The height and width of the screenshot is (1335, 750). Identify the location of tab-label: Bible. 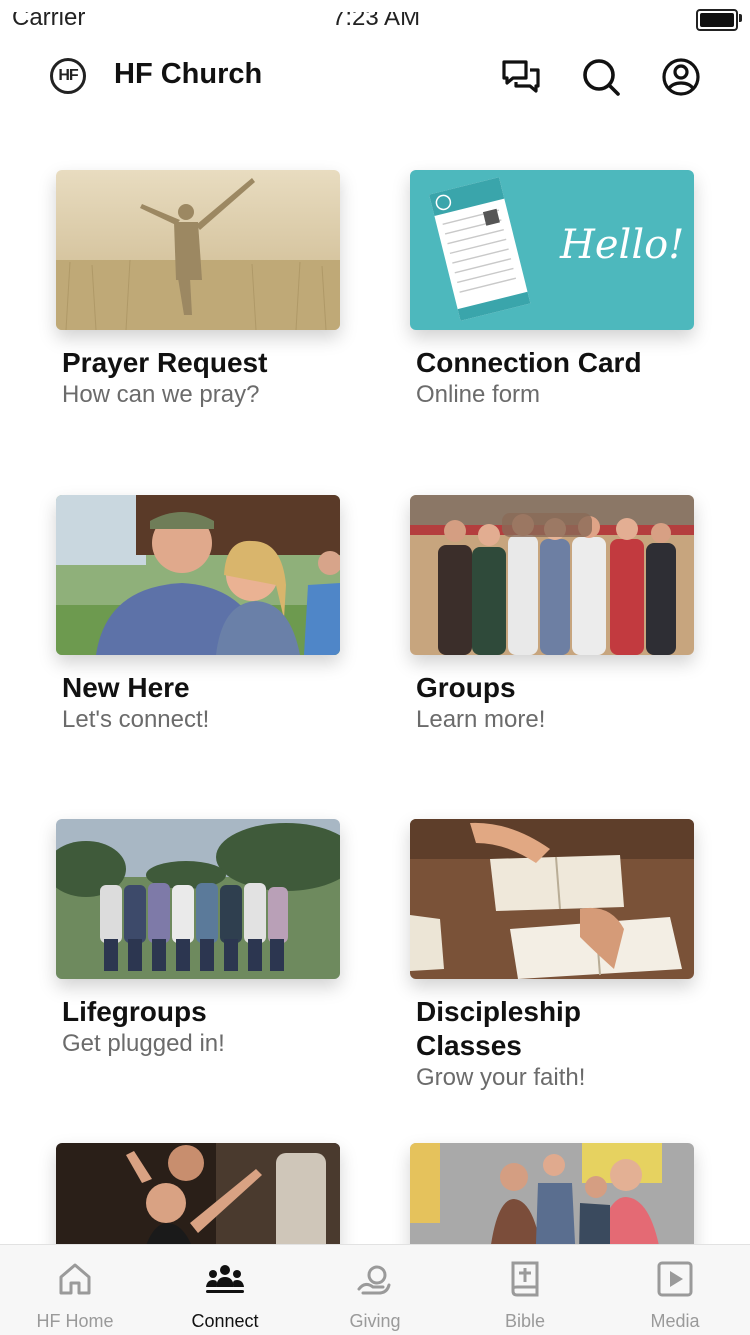
(525, 1321).